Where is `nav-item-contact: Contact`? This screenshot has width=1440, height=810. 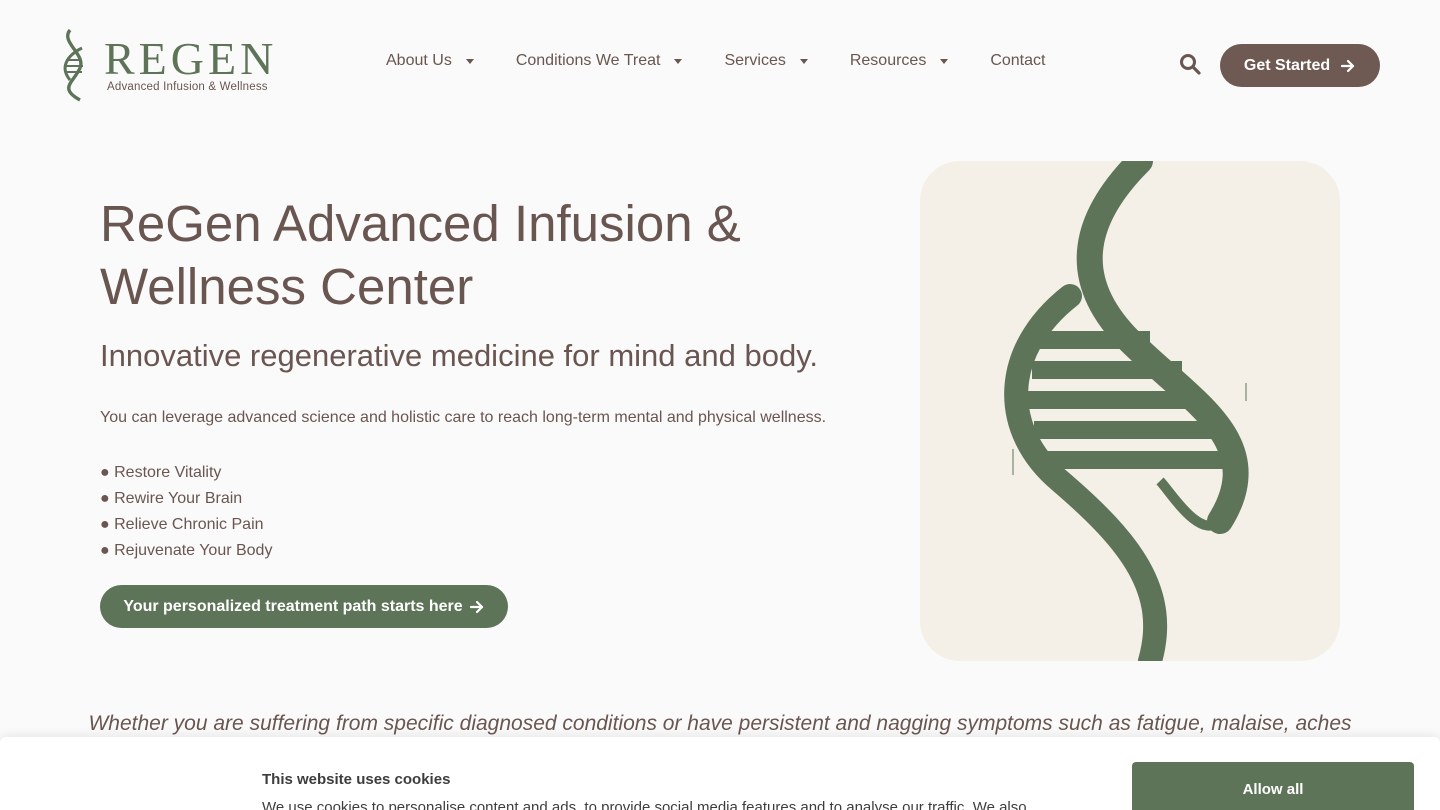 nav-item-contact: Contact is located at coordinates (1017, 61).